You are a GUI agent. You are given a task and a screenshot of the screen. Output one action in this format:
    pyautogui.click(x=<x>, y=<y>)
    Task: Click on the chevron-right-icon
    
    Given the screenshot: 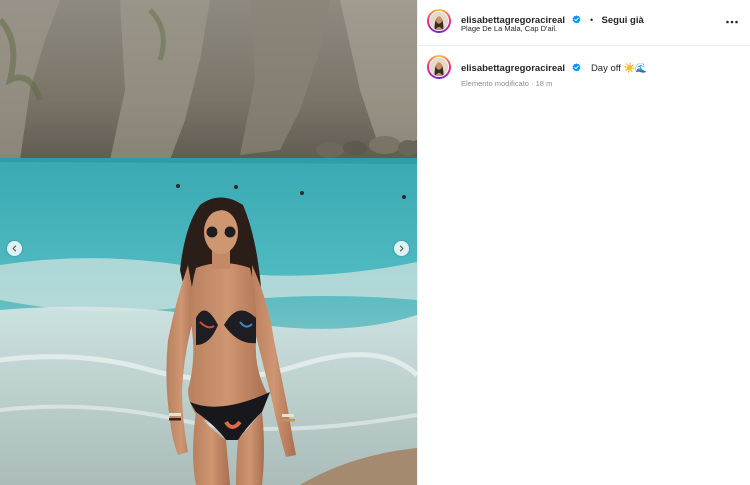 What is the action you would take?
    pyautogui.click(x=401, y=248)
    